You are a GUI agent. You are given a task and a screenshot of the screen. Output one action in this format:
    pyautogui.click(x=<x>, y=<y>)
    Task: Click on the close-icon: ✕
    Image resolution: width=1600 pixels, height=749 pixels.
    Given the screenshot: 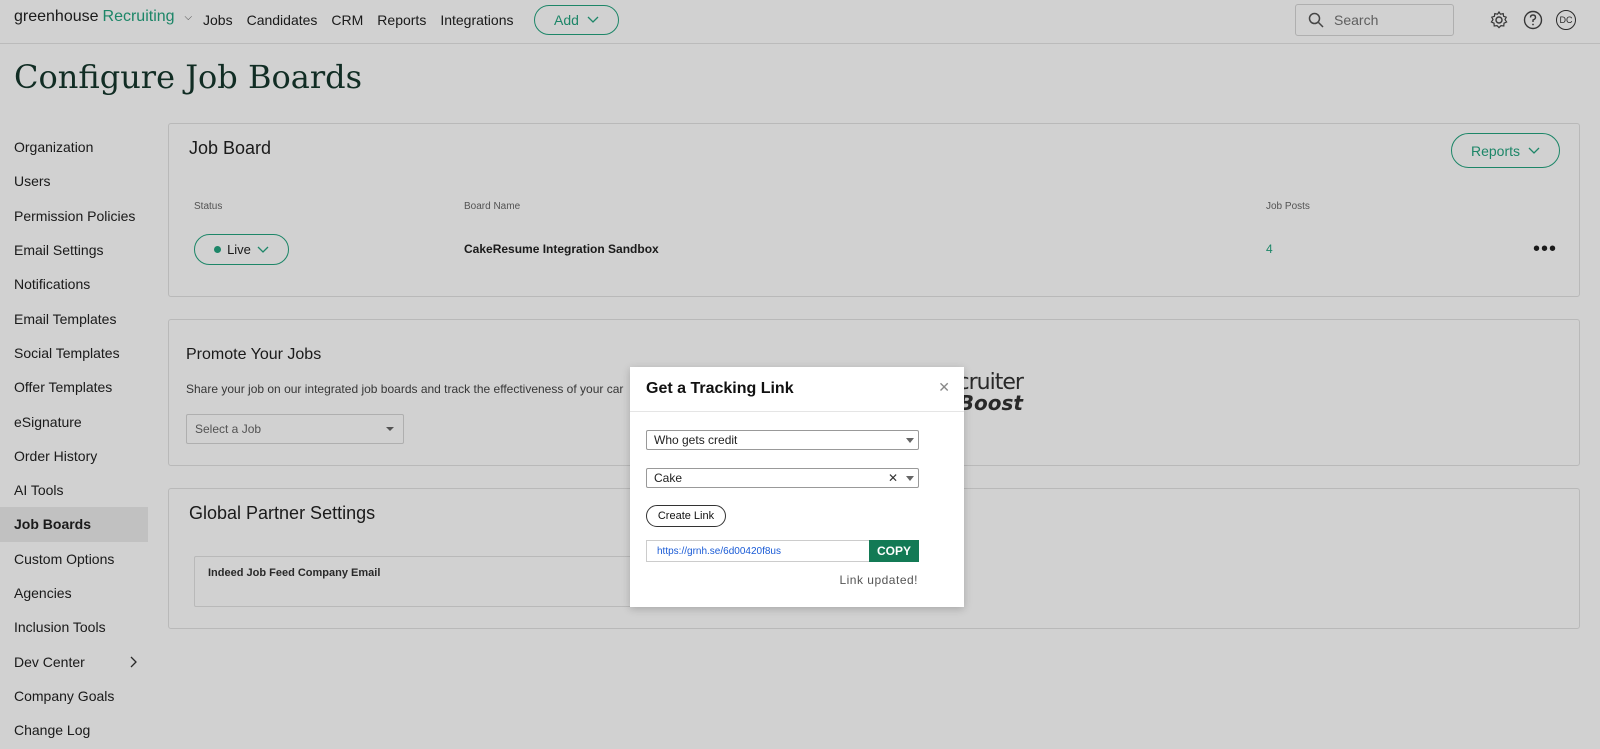 What is the action you would take?
    pyautogui.click(x=944, y=387)
    